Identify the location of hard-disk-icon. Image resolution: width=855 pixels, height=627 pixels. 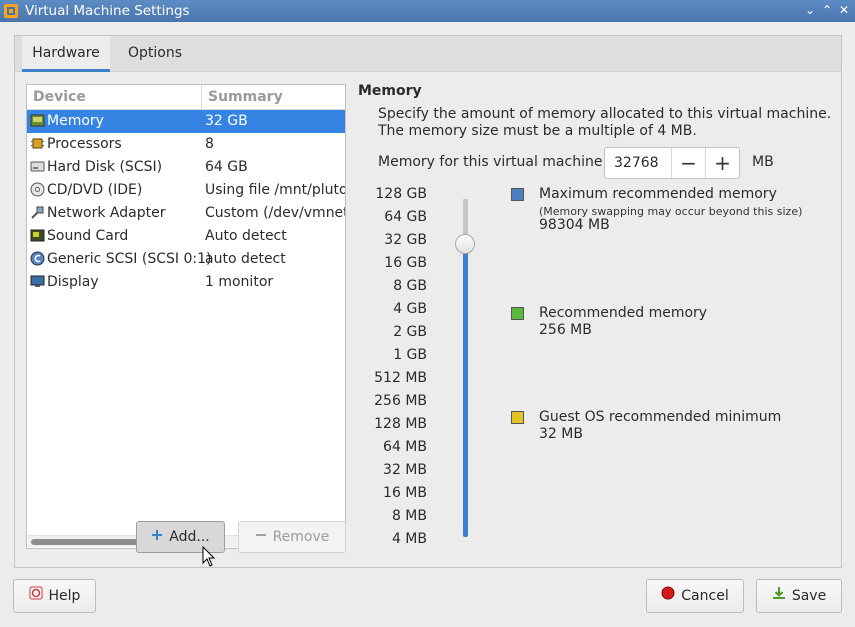
(37, 166).